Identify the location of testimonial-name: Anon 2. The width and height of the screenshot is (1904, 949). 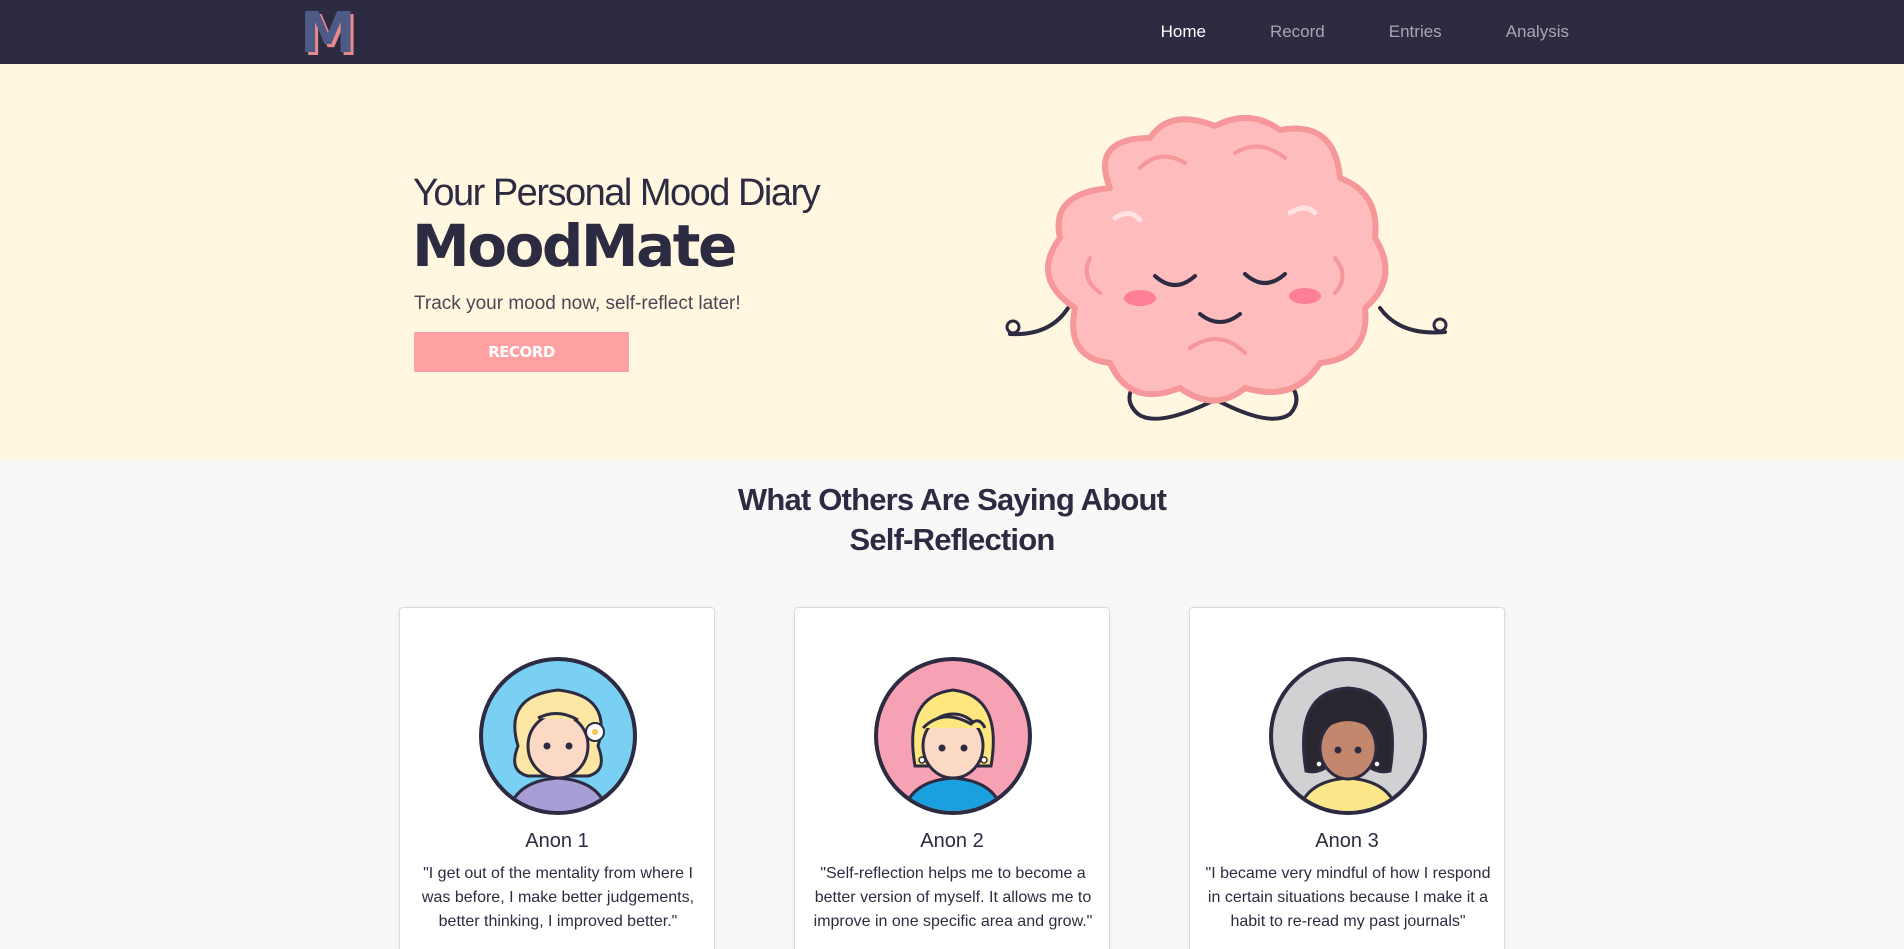
(952, 841).